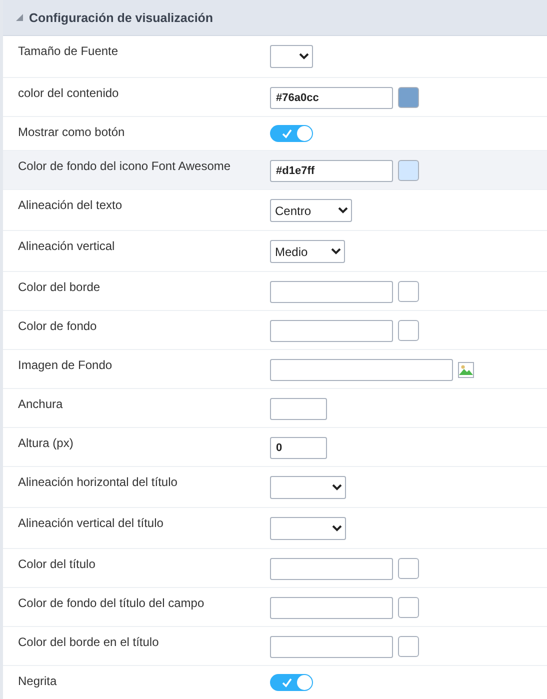 Image resolution: width=547 pixels, height=699 pixels. Describe the element at coordinates (72, 131) in the screenshot. I see `field-label: Mostrar como botón` at that location.